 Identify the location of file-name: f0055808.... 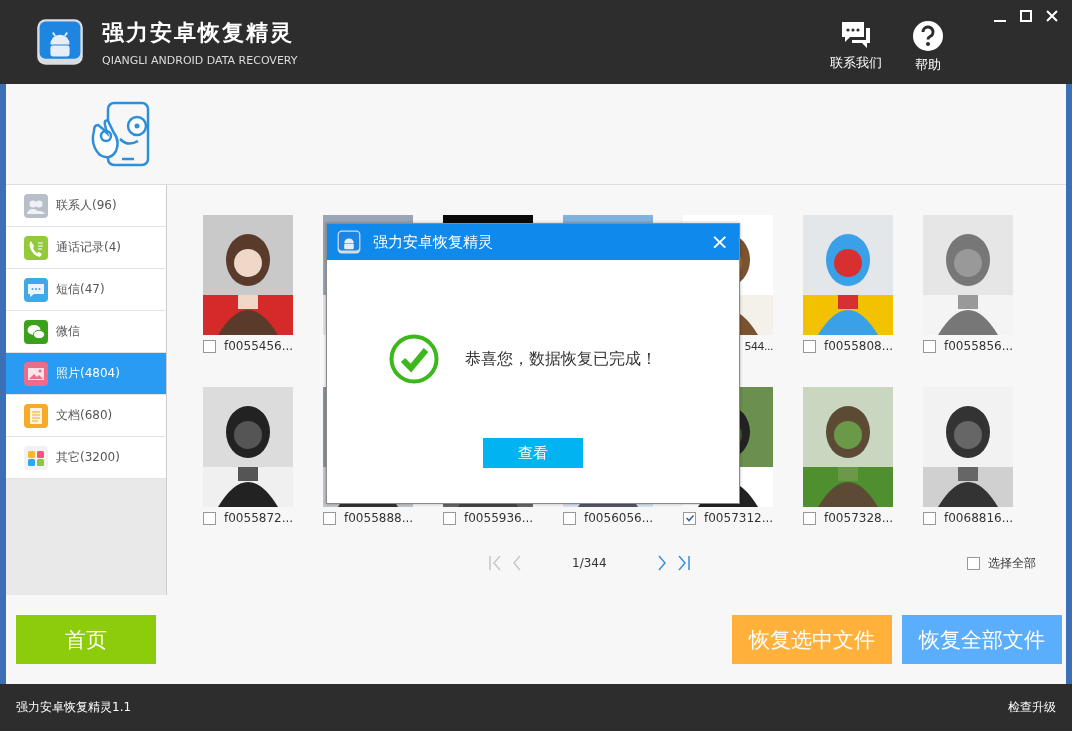
(859, 346).